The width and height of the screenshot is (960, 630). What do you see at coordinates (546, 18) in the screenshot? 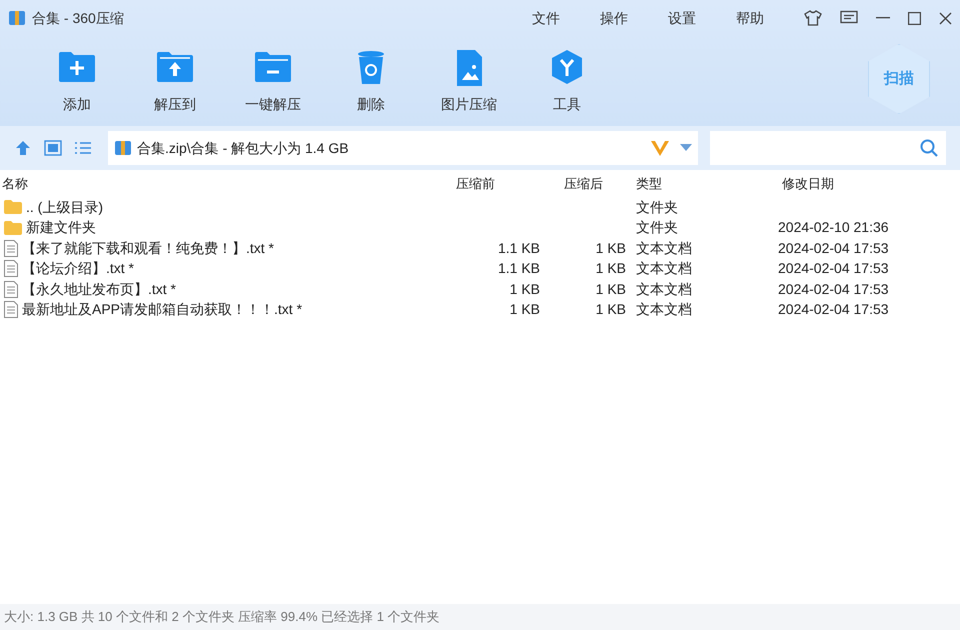
I see `menu-item: 文件` at bounding box center [546, 18].